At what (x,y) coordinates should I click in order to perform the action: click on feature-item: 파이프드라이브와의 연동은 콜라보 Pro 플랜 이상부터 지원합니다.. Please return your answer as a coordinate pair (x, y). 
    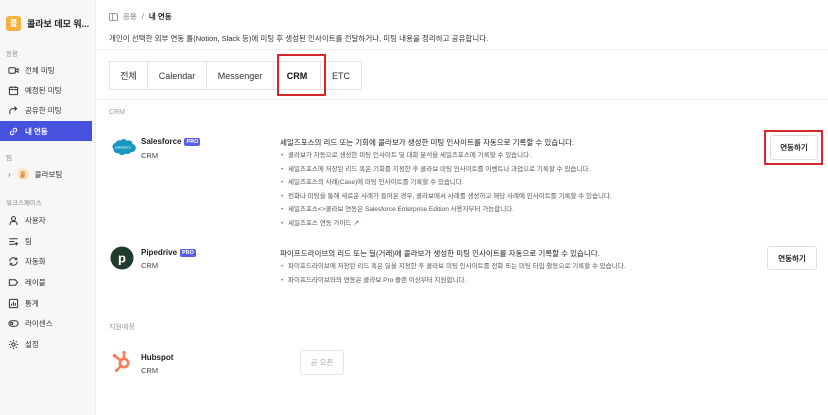
    Looking at the image, I should click on (453, 281).